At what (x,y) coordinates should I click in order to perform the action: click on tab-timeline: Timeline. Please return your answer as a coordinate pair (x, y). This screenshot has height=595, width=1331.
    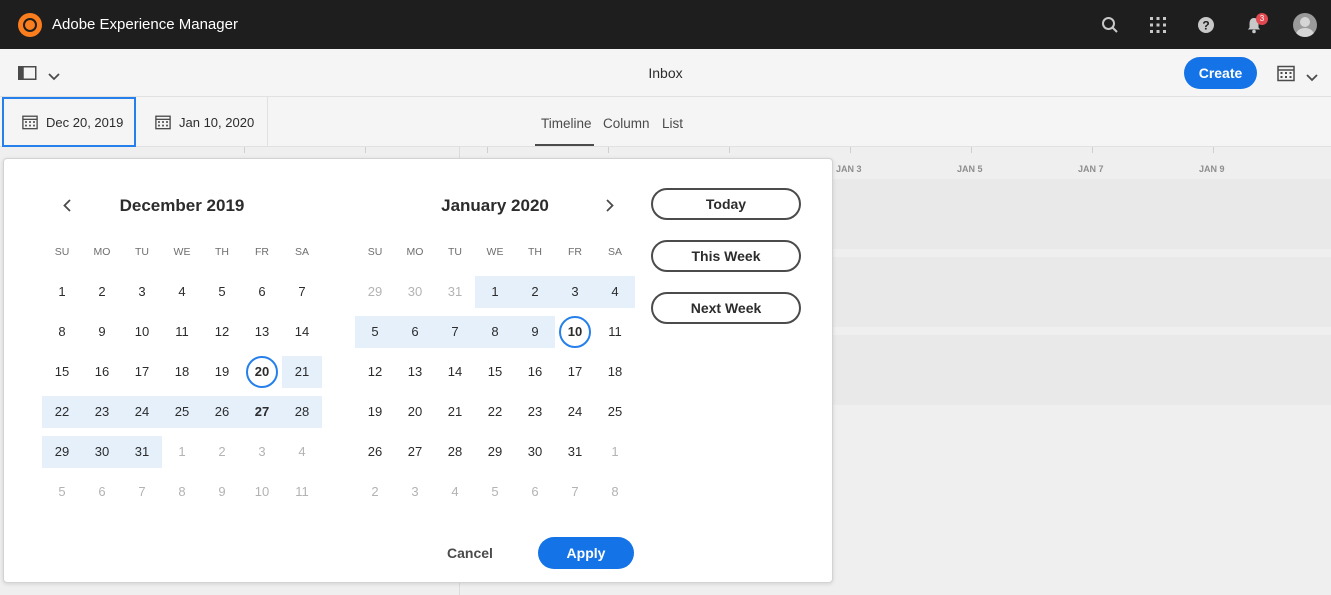
    Looking at the image, I should click on (566, 123).